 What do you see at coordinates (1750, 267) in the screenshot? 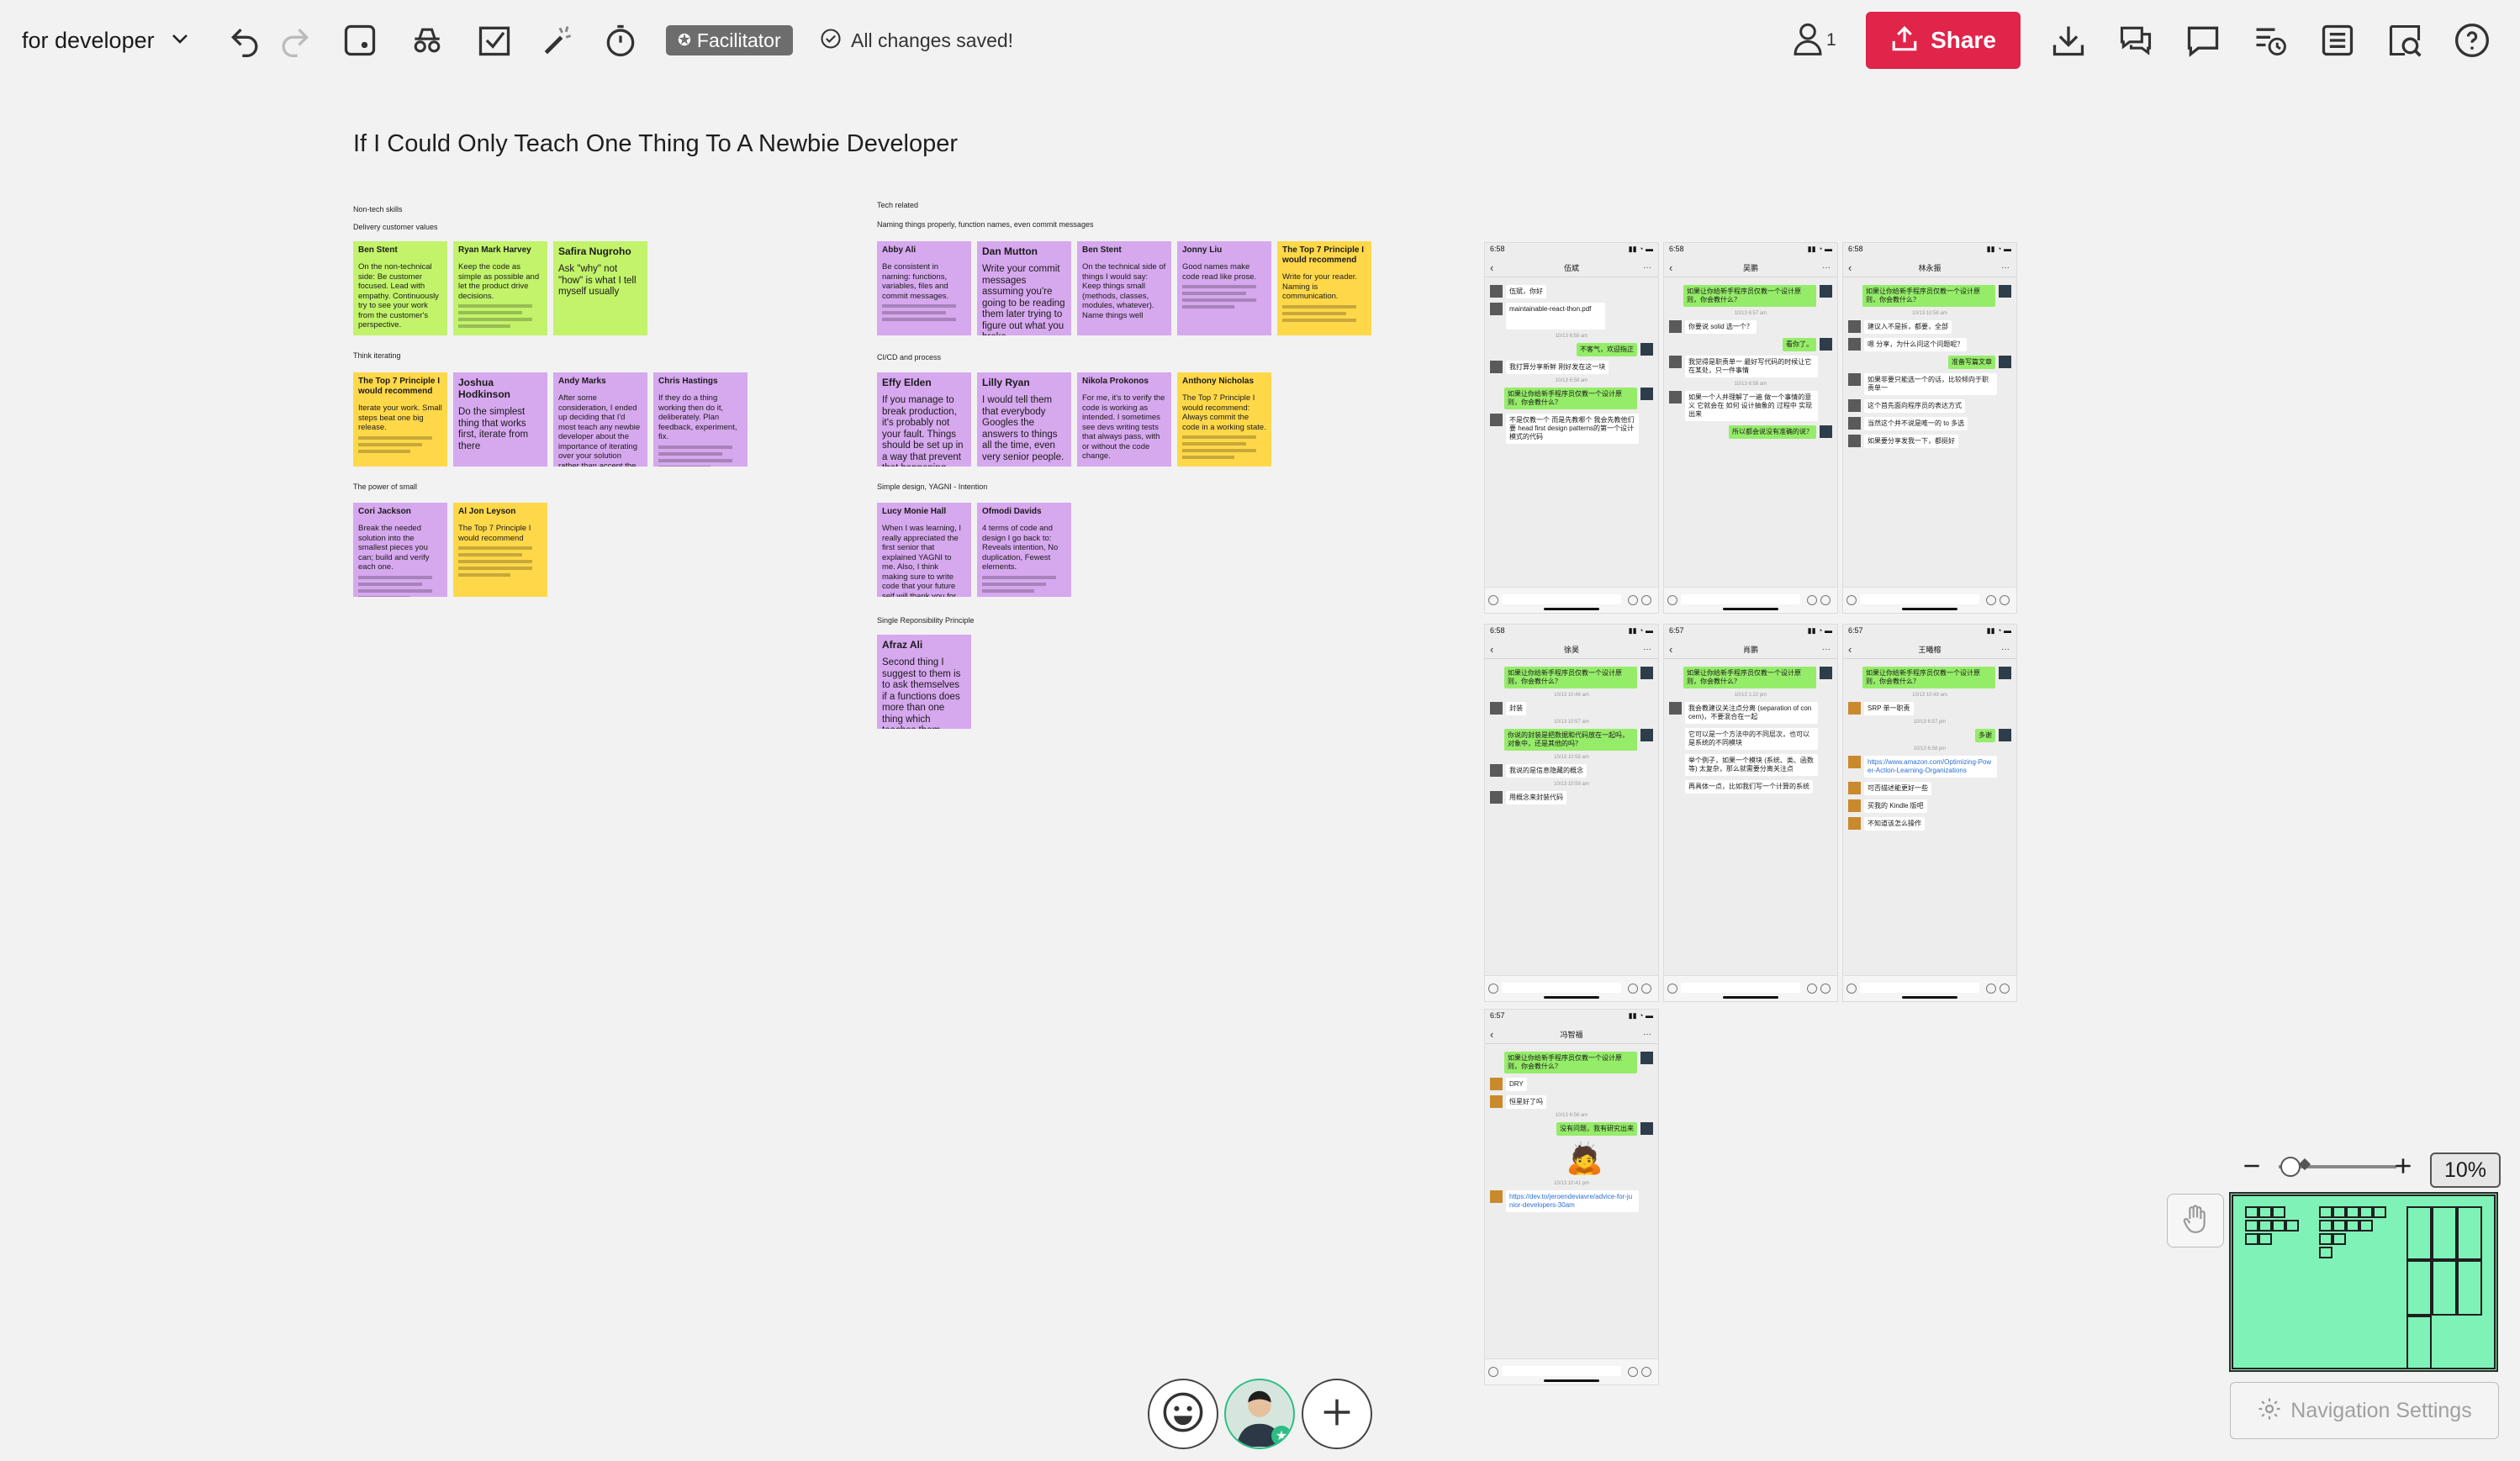
I see `chat-contact-name: 吴鹏` at bounding box center [1750, 267].